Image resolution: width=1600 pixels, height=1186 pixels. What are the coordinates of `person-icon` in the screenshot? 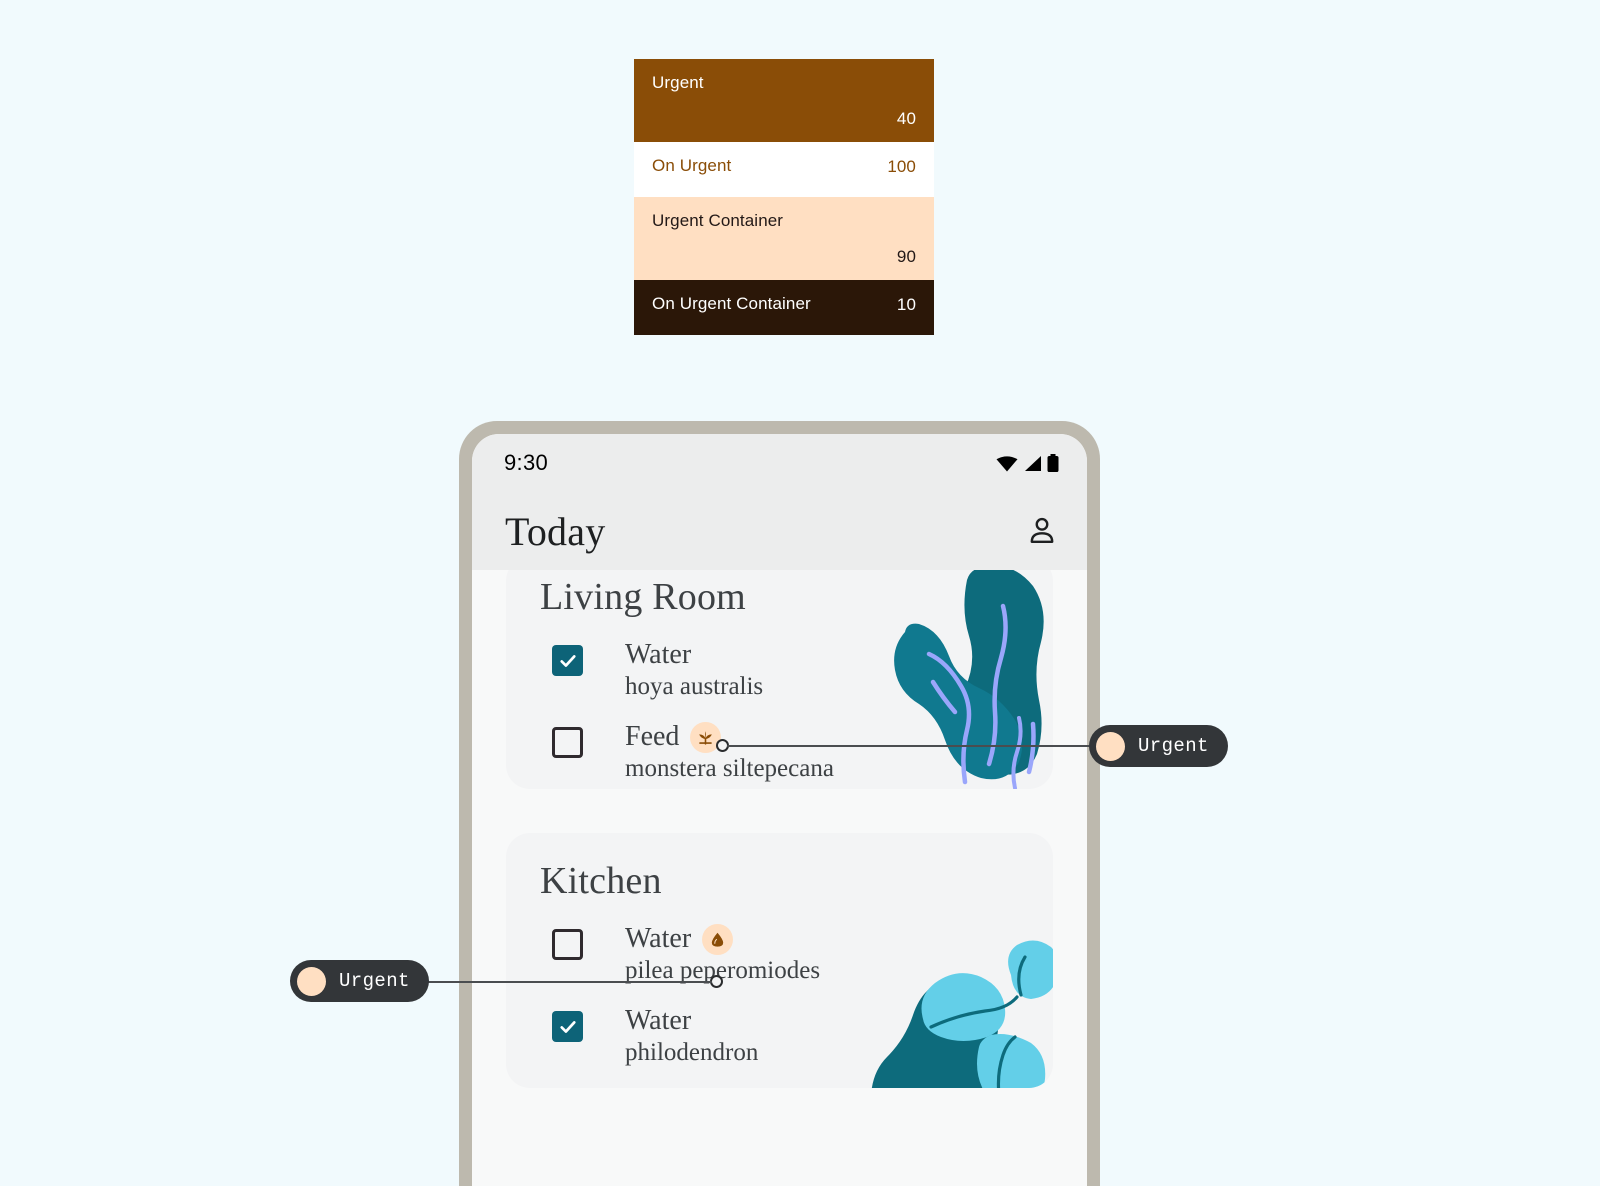 It's located at (1042, 531).